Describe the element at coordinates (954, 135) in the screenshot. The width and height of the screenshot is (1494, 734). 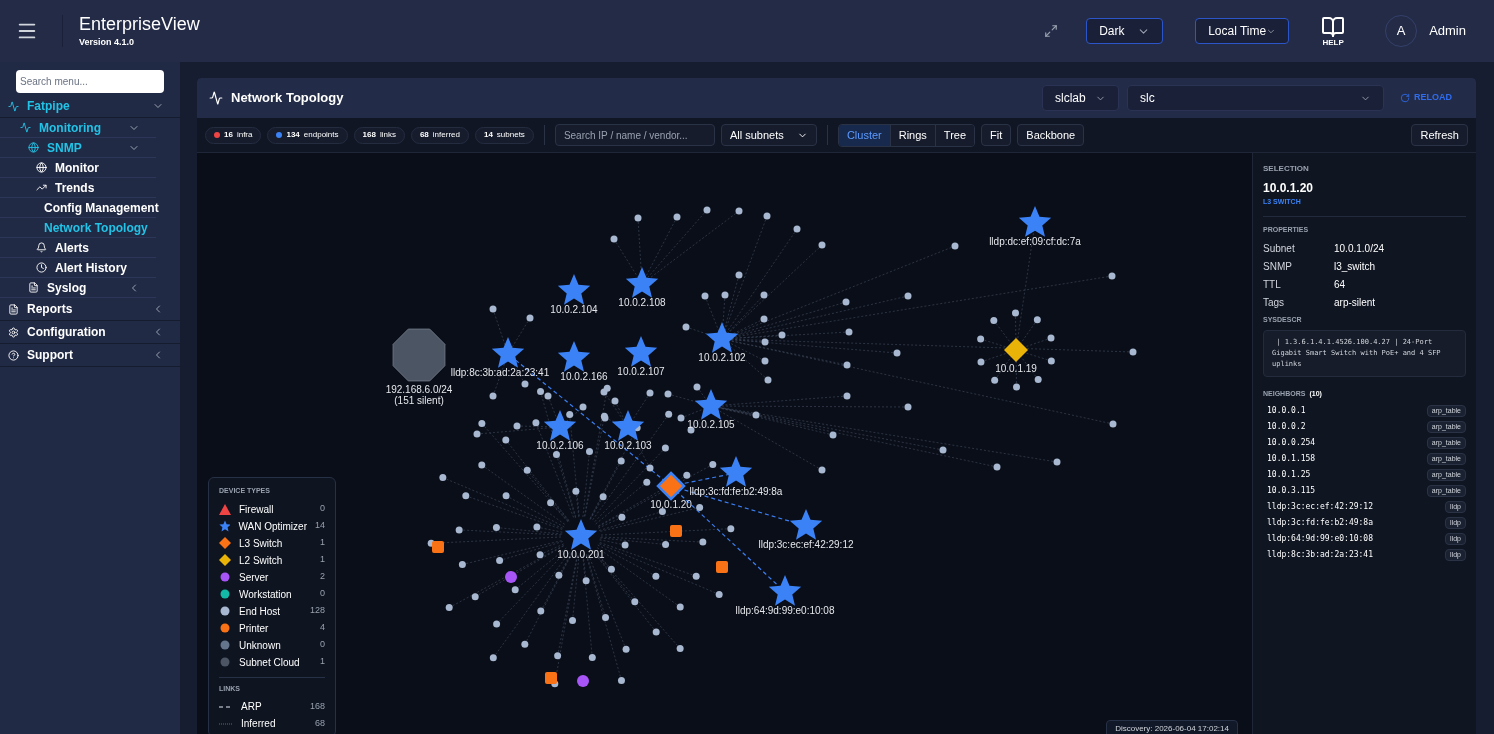
I see `view-tab: Tree` at that location.